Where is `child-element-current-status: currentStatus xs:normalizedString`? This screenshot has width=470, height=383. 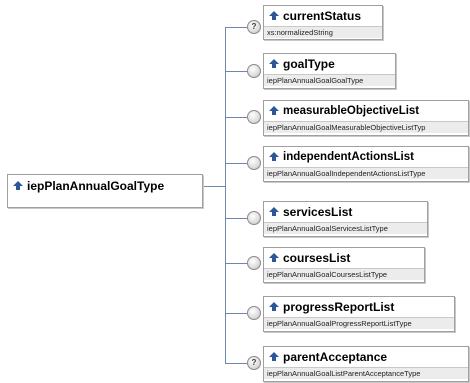
child-element-current-status: currentStatus xs:normalizedString is located at coordinates (323, 22).